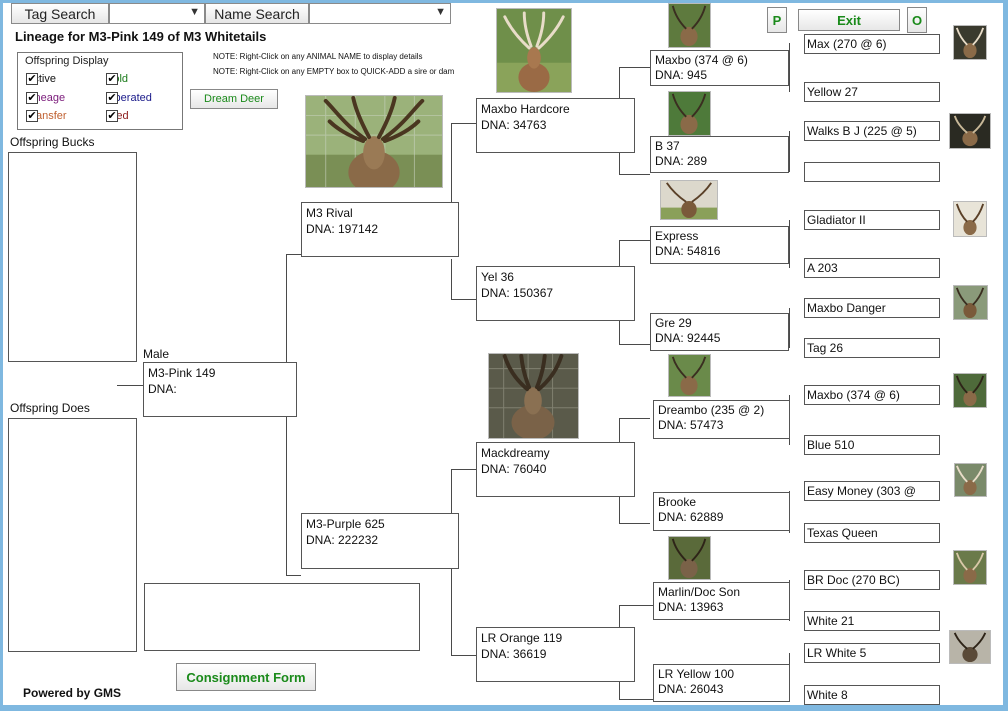 The width and height of the screenshot is (1008, 711). What do you see at coordinates (688, 251) in the screenshot?
I see `animal-dna: DNA: 54816` at bounding box center [688, 251].